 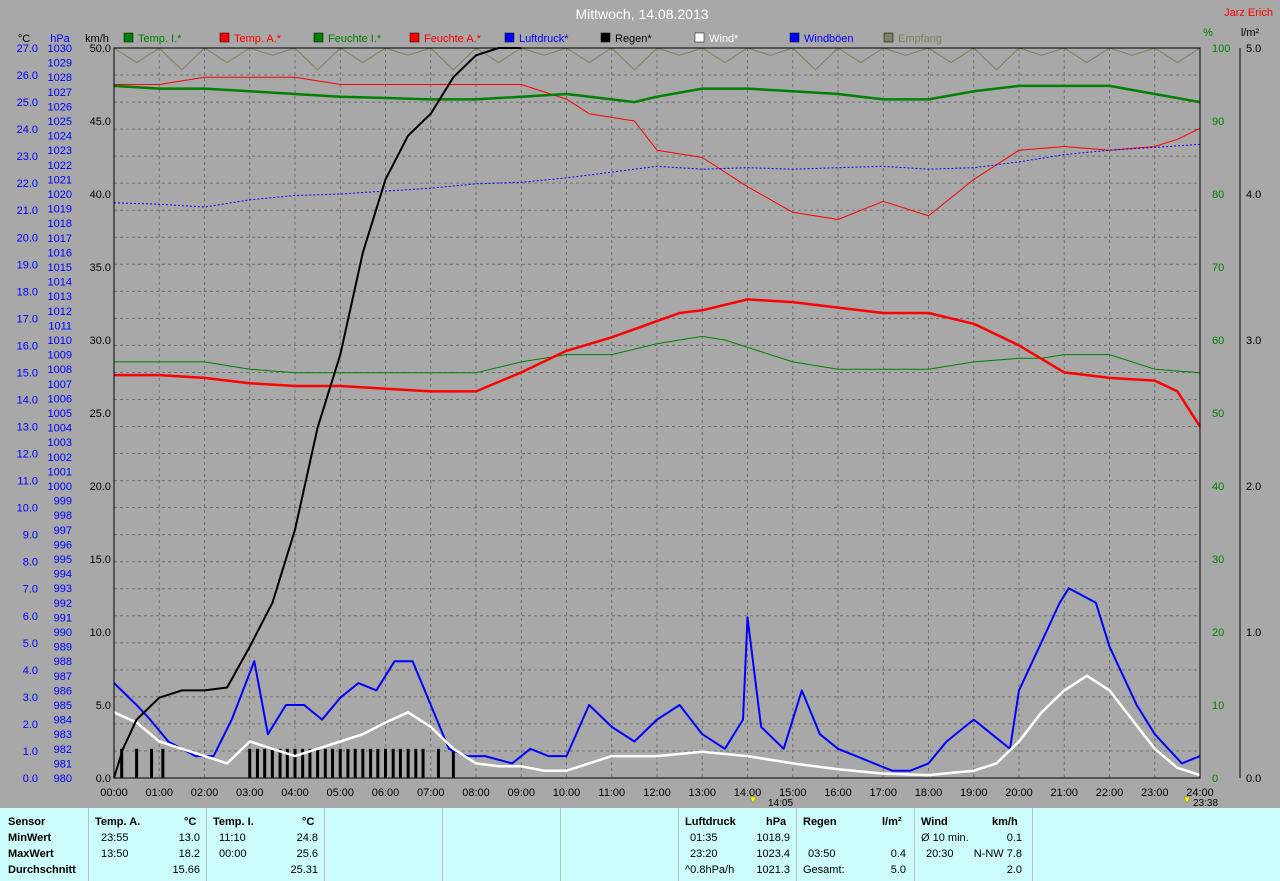 I want to click on pressure-max-time: 23:20, so click(x=704, y=854).